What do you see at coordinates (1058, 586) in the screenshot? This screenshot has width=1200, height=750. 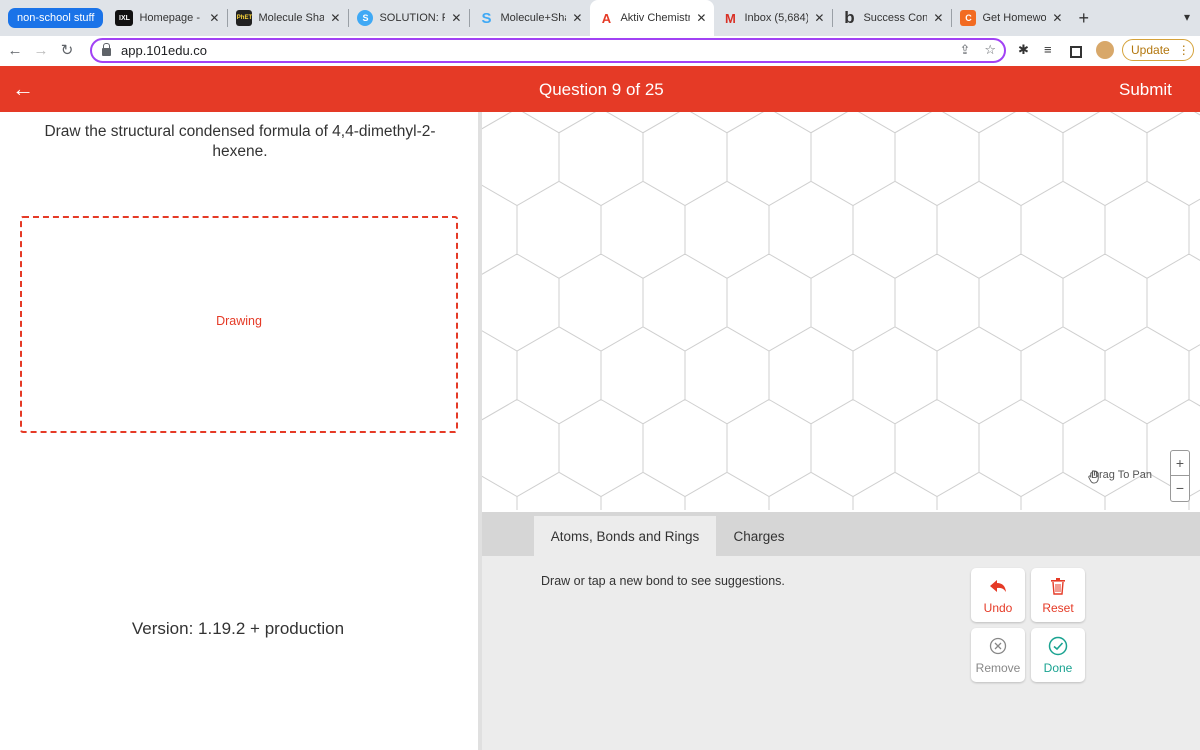 I see `trash-icon` at bounding box center [1058, 586].